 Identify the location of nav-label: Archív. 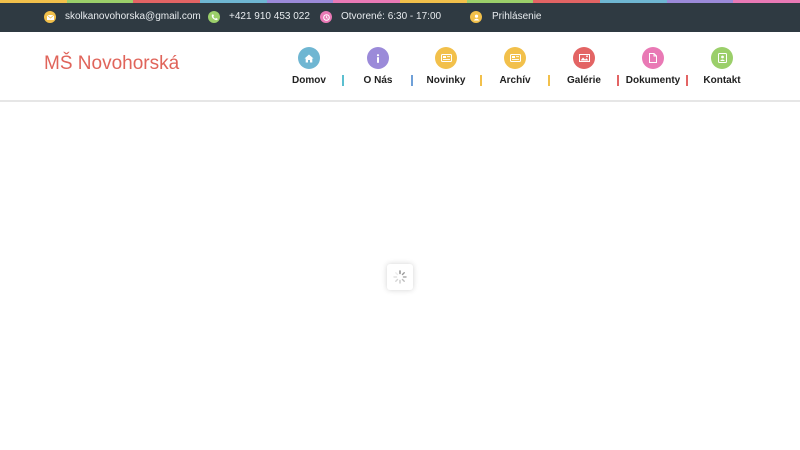
(515, 80).